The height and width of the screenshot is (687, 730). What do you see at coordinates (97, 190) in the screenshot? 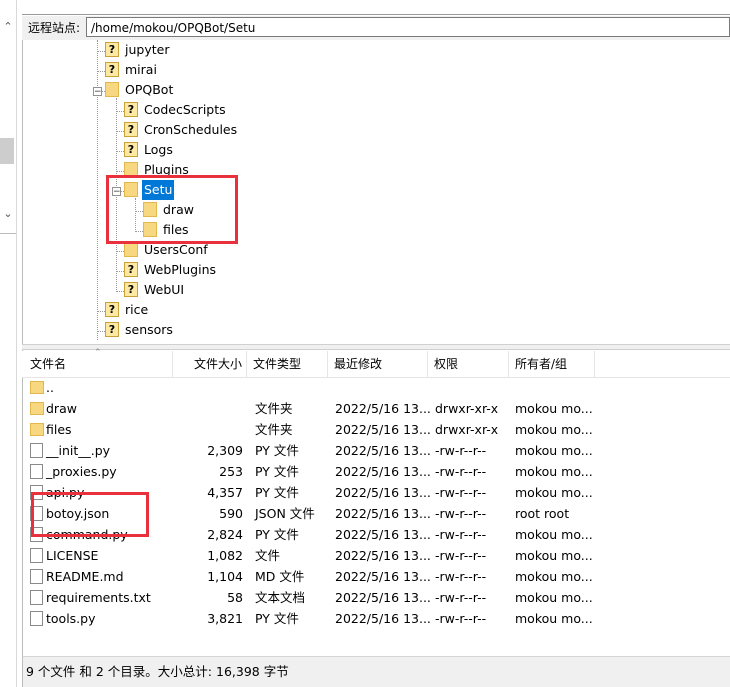
I see `tree-line` at bounding box center [97, 190].